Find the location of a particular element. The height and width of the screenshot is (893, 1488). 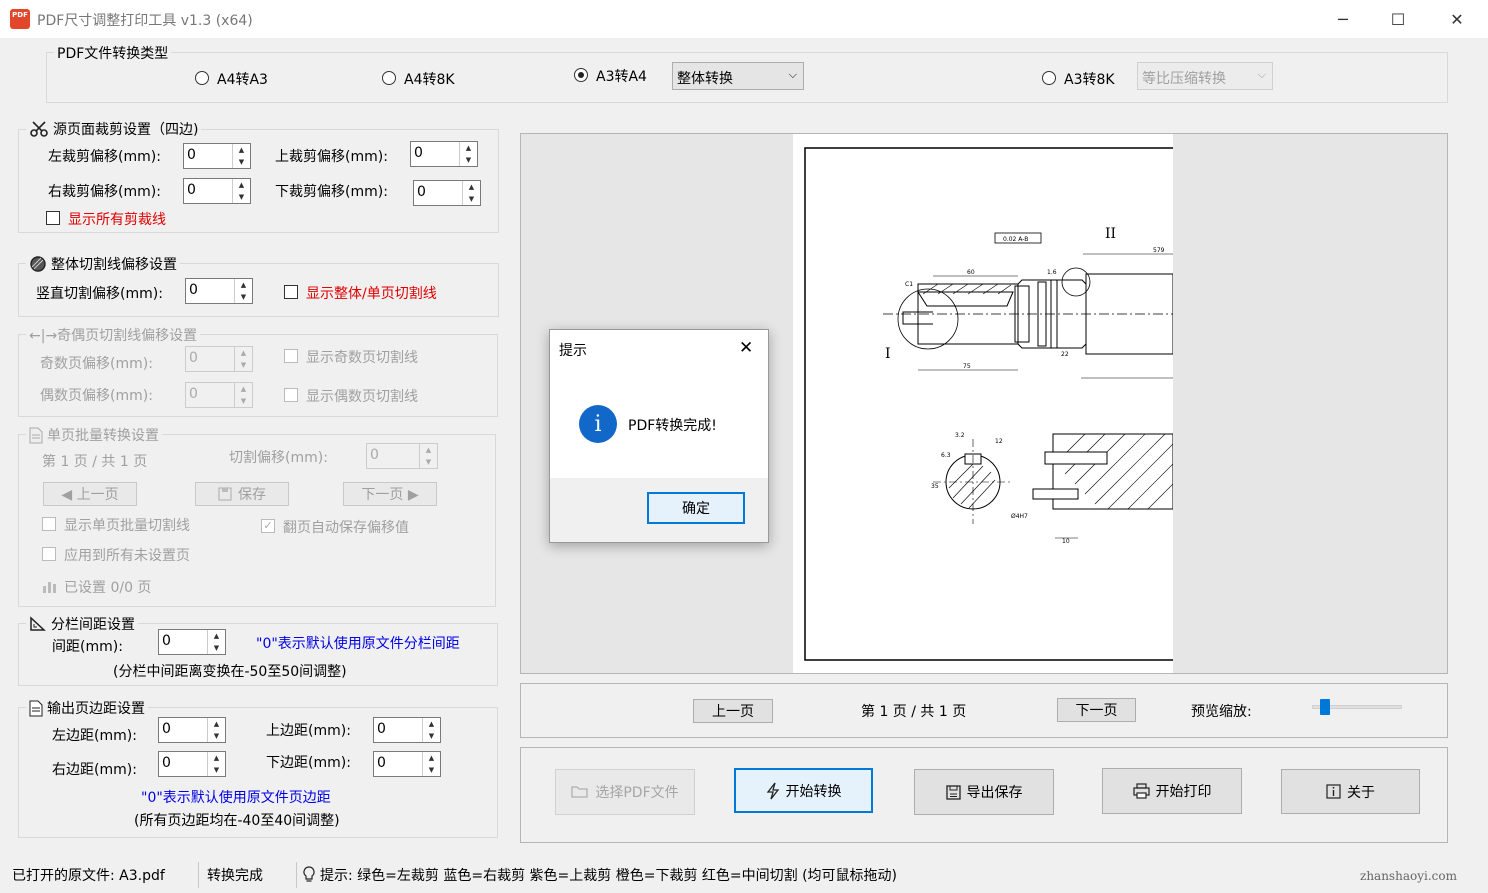

margins-legend: 输出页边距设置 is located at coordinates (87, 708).